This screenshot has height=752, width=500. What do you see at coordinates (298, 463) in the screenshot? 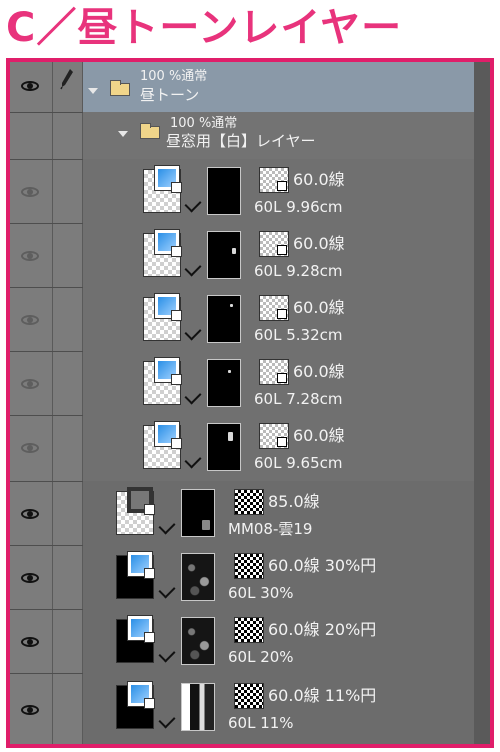
I see `layer-info: 60L 9.65cm` at bounding box center [298, 463].